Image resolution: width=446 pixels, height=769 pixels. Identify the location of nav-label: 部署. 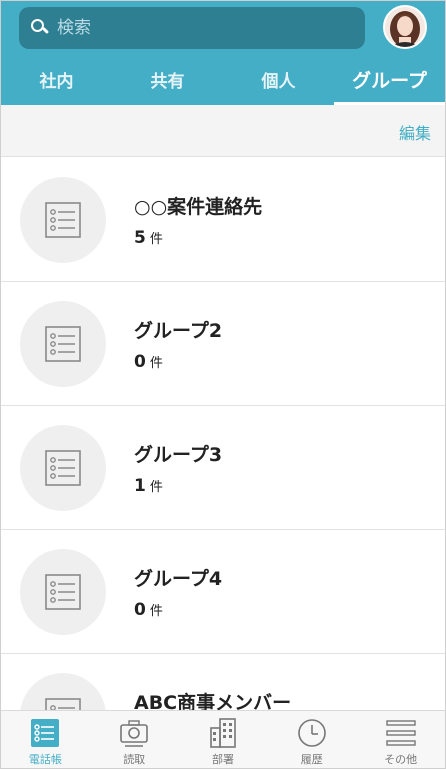
(222, 759).